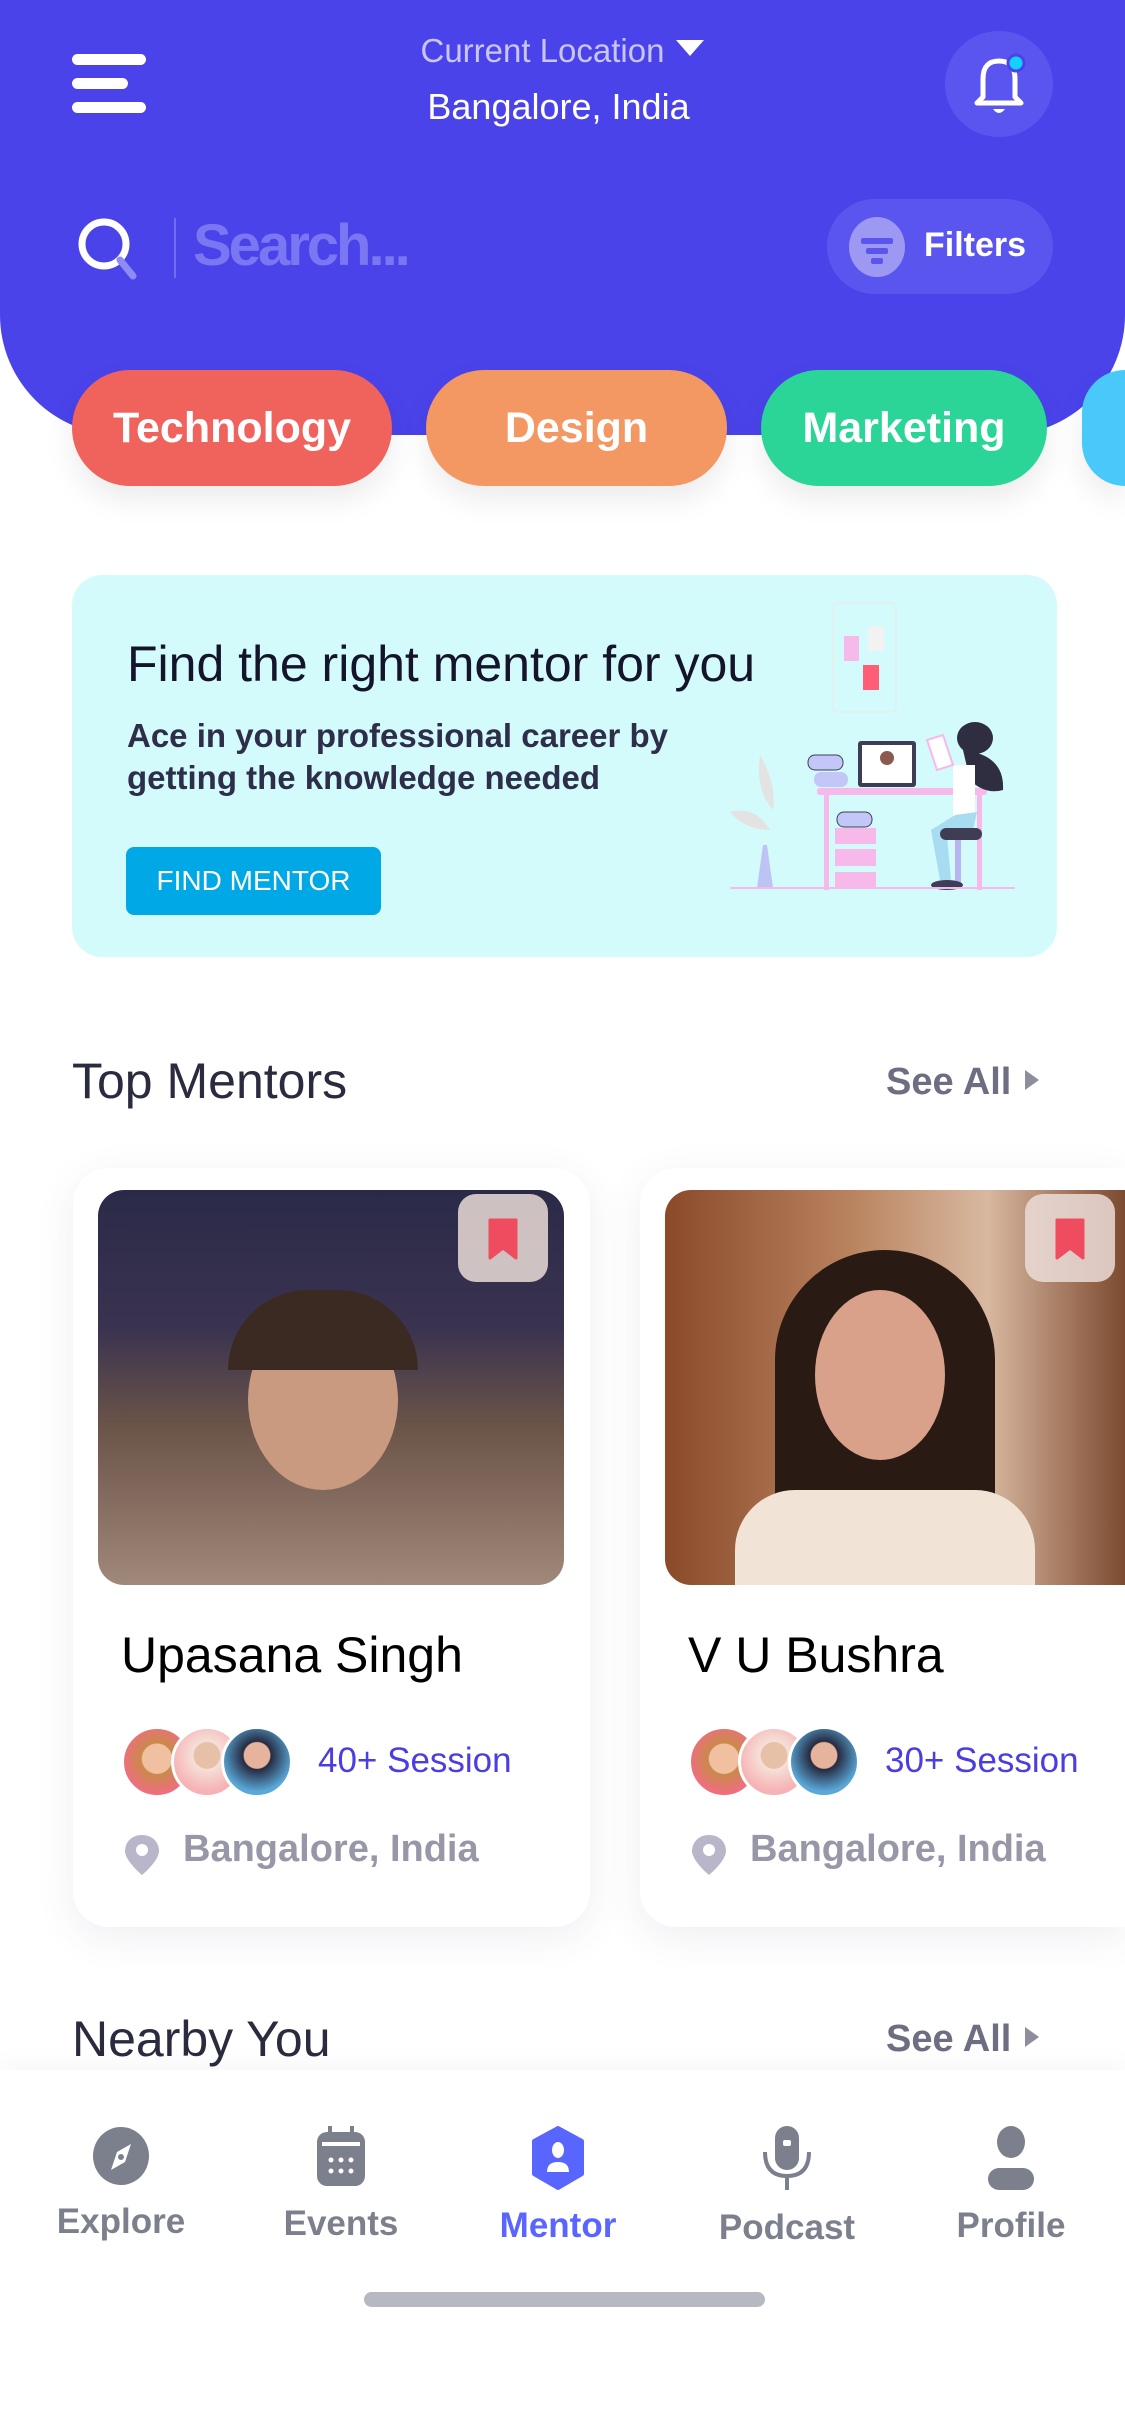 The width and height of the screenshot is (1125, 2436). What do you see at coordinates (816, 1655) in the screenshot?
I see `mentor-name: V U Bushra` at bounding box center [816, 1655].